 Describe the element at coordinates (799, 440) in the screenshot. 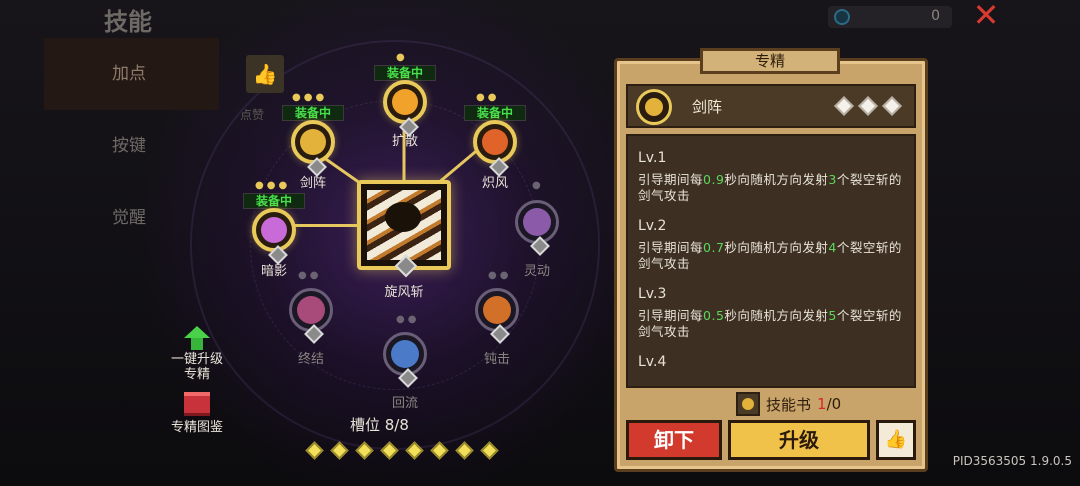

I see `upgrade-button: 升级` at that location.